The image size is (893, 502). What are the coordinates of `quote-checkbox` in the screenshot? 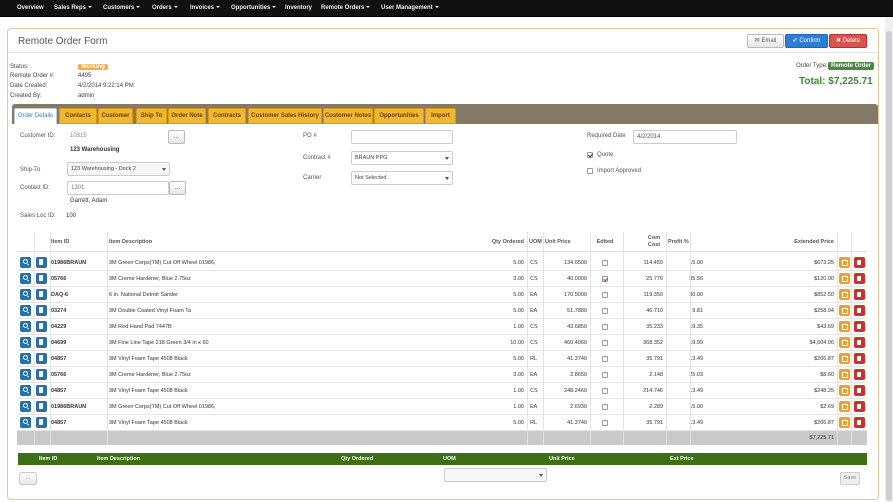 It's located at (590, 155).